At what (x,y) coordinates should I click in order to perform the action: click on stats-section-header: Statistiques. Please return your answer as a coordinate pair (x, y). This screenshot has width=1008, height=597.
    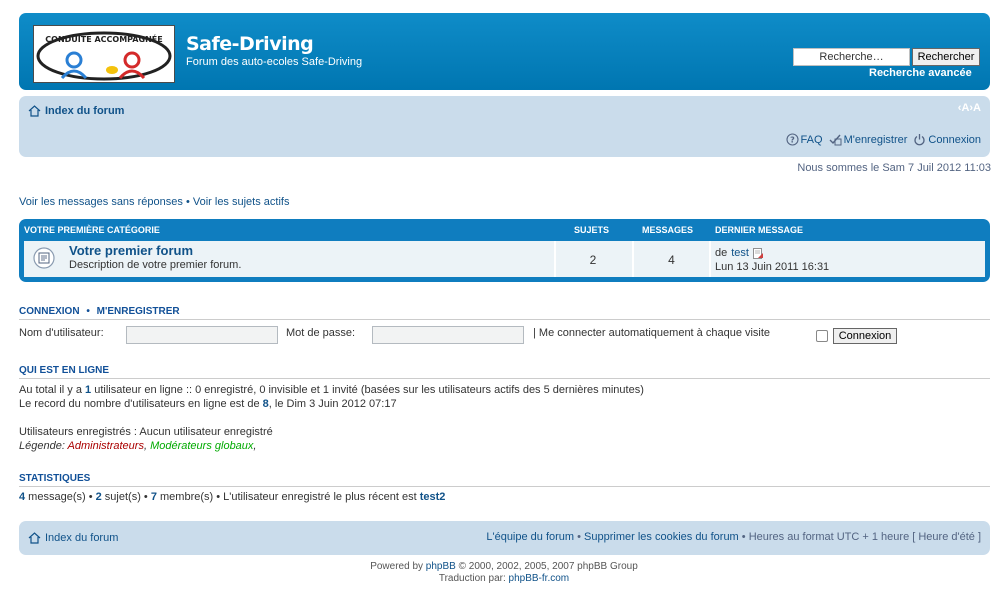
    Looking at the image, I should click on (504, 480).